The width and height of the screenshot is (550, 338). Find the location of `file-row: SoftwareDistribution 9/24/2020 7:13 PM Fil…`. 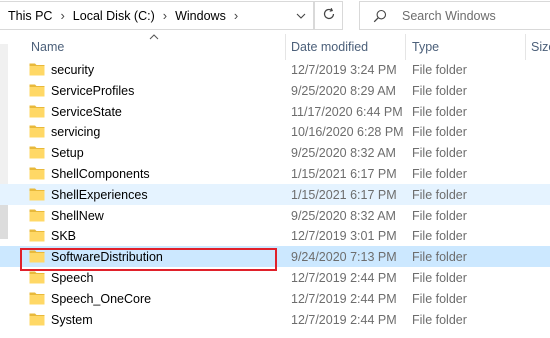

file-row: SoftwareDistribution 9/24/2020 7:13 PM Fil… is located at coordinates (275, 256).